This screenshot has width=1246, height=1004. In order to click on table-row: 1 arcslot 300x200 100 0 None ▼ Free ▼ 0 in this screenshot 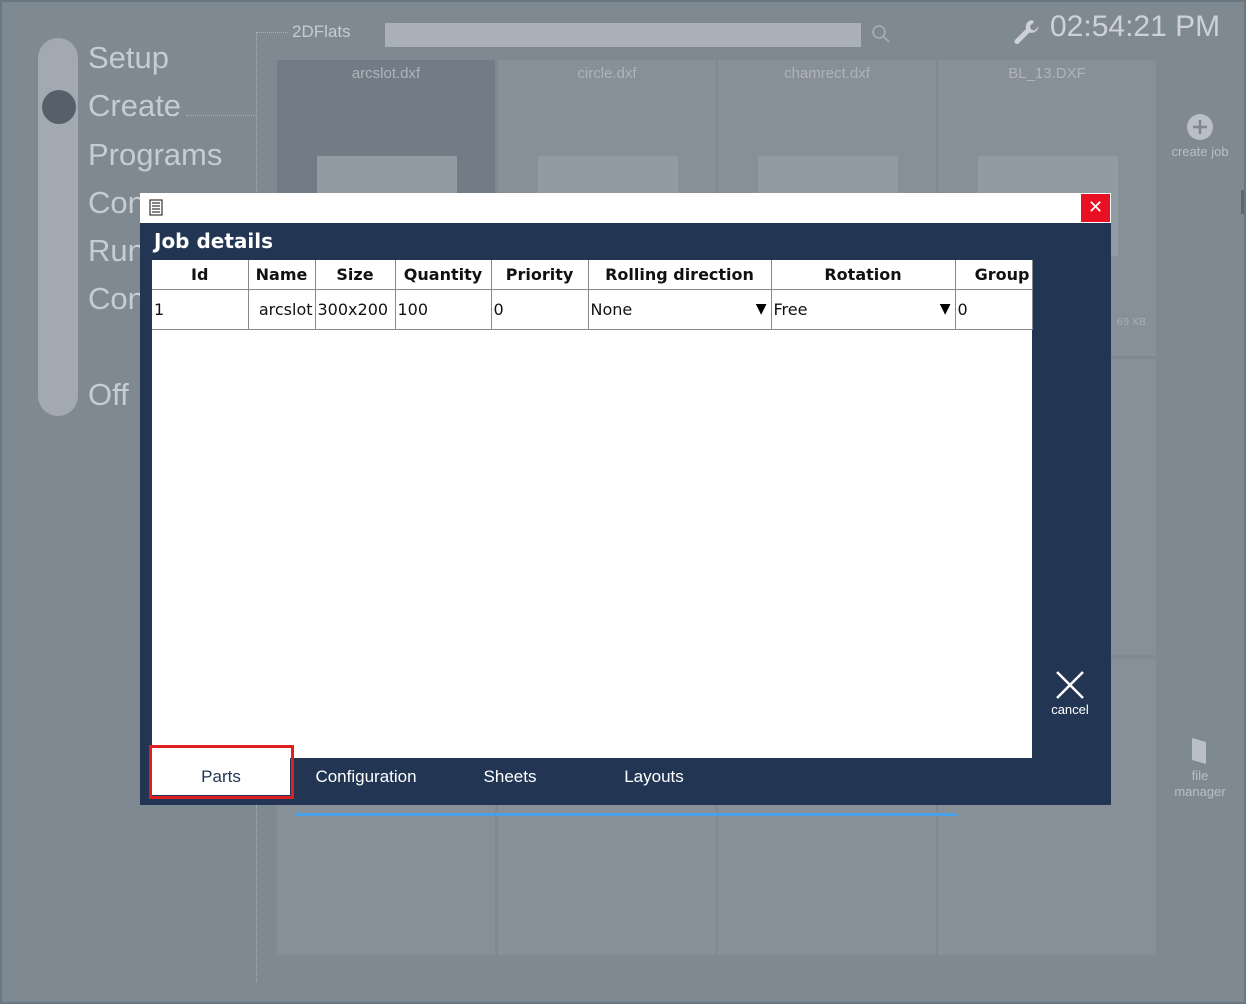, I will do `click(592, 309)`.